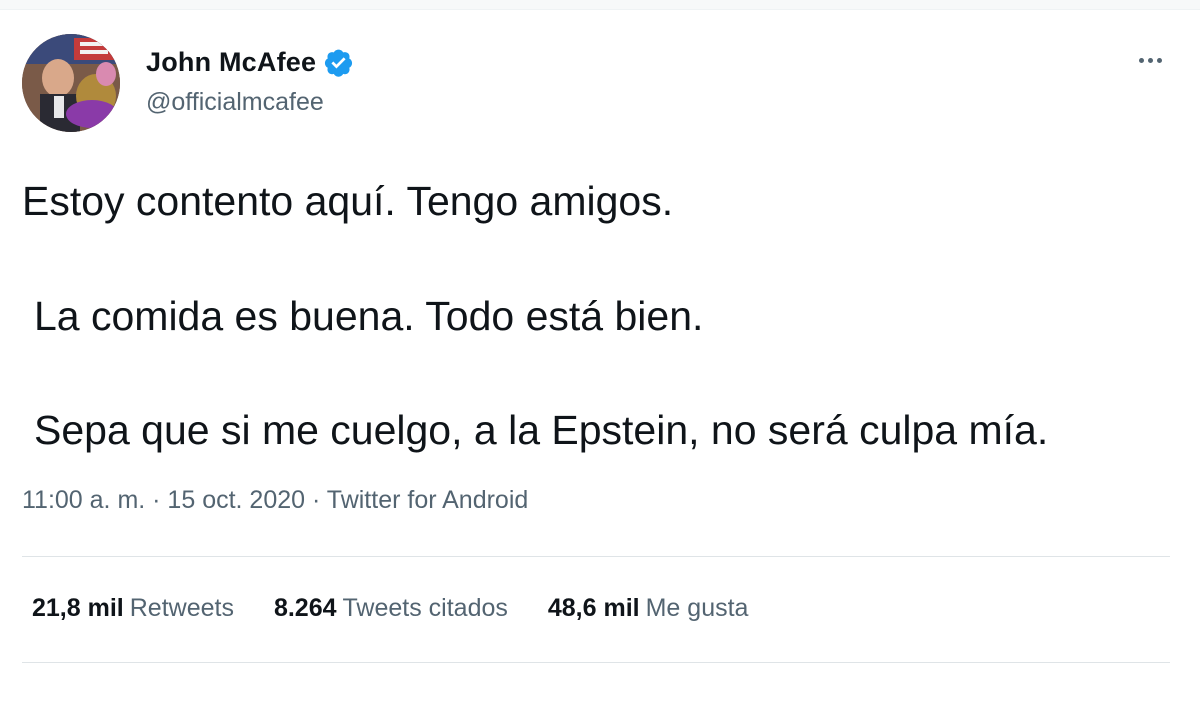 The height and width of the screenshot is (711, 1200). I want to click on top-border, so click(600, 5).